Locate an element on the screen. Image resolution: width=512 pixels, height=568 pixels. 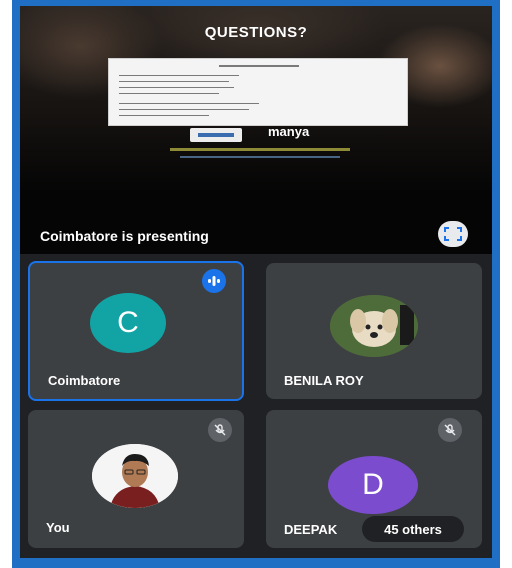
slide-contact-line is located at coordinates (260, 149).